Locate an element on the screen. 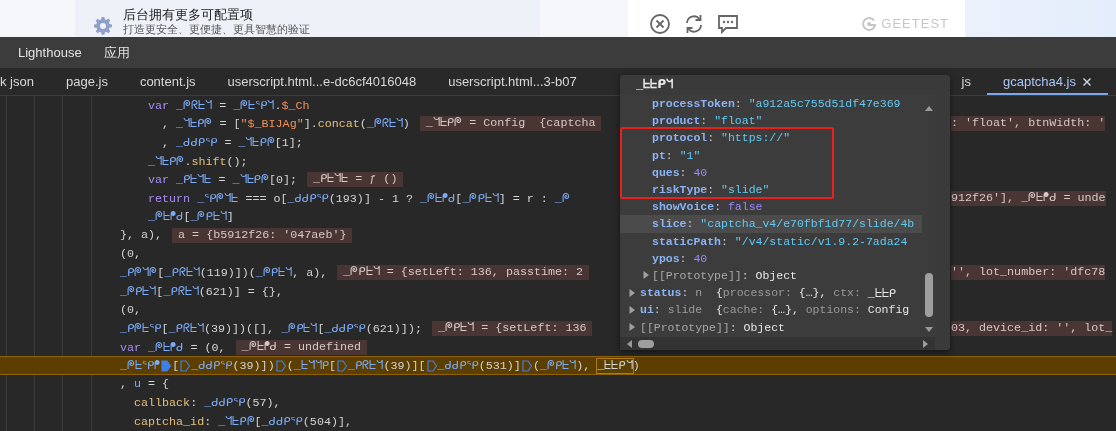 This screenshot has height=431, width=1116. inline-value: _ᖻᖶᑭᖘ = Config {captcha is located at coordinates (510, 124).